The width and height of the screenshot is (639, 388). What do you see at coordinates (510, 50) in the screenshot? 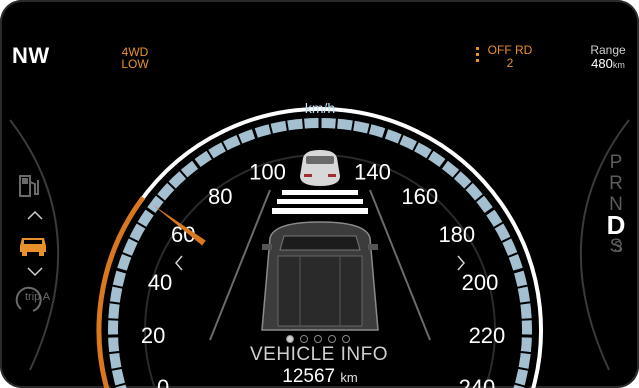
I see `off-road-label: OFF RD` at bounding box center [510, 50].